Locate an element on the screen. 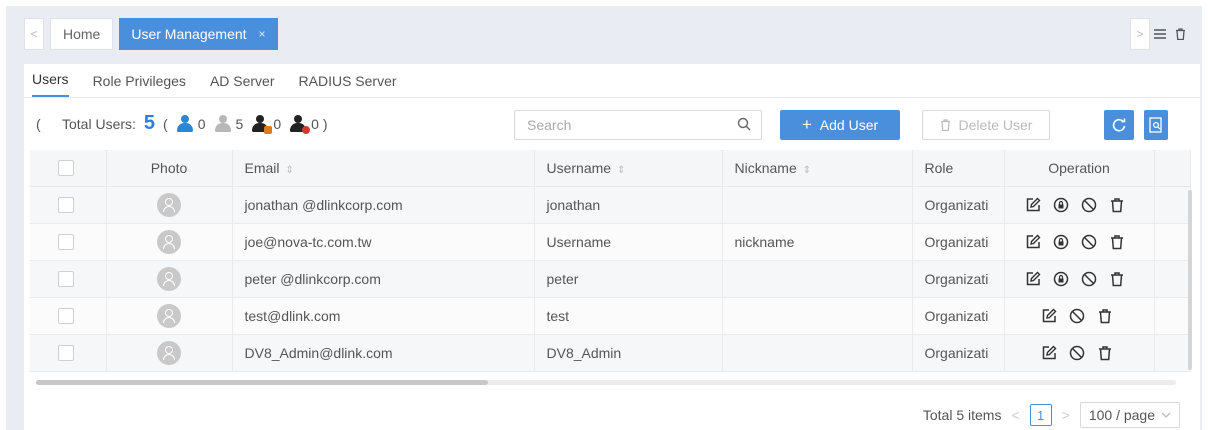 The width and height of the screenshot is (1208, 430). user-blue-icon is located at coordinates (185, 123).